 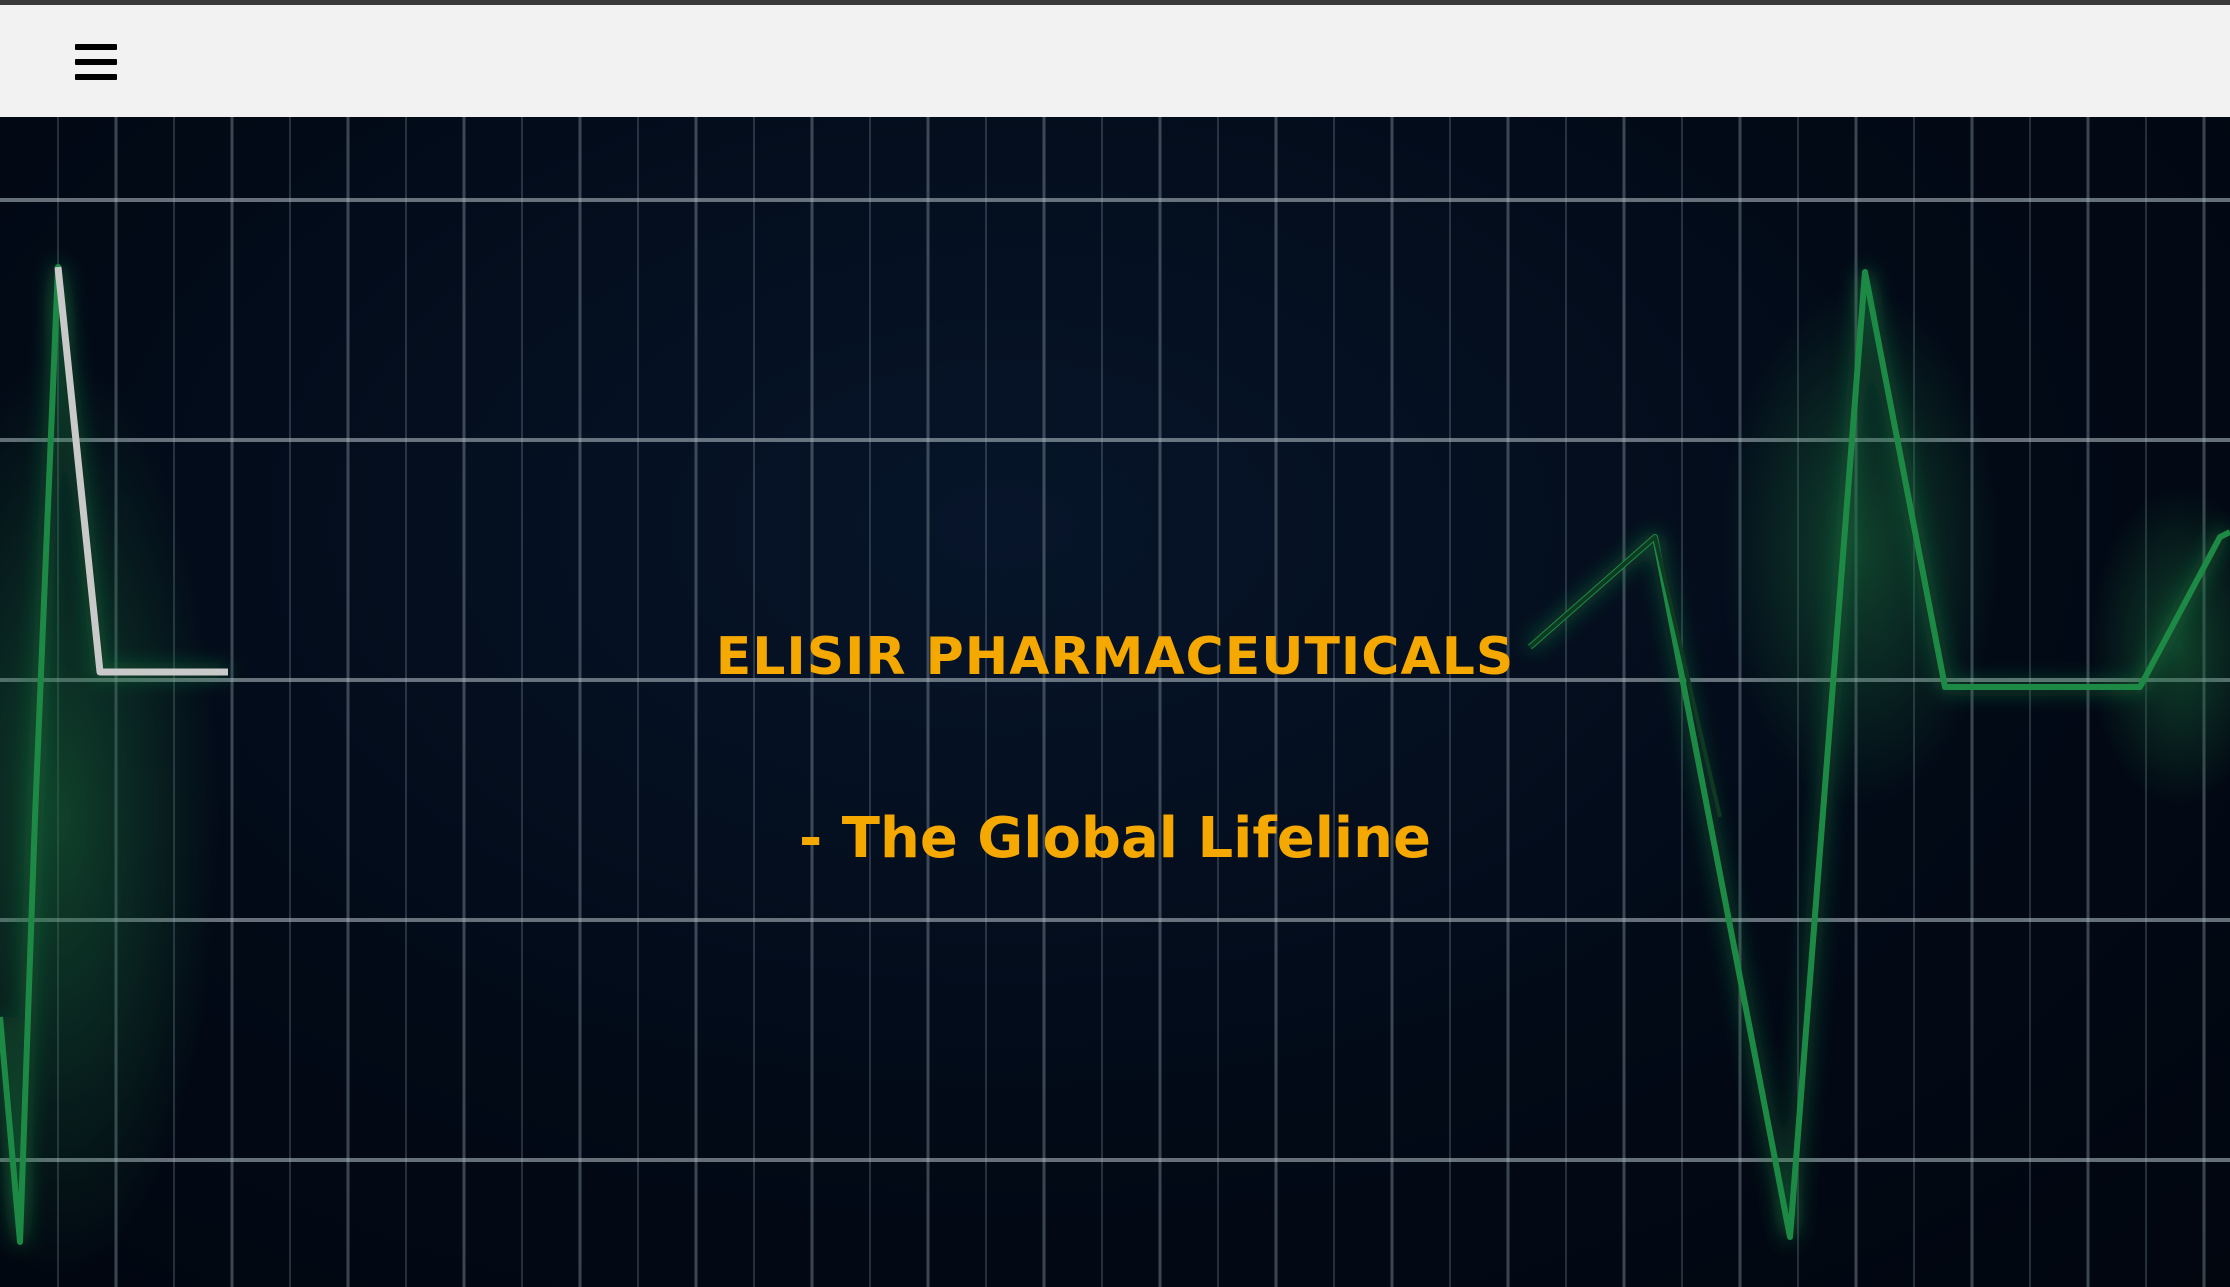 What do you see at coordinates (1115, 61) in the screenshot?
I see `top-navbar` at bounding box center [1115, 61].